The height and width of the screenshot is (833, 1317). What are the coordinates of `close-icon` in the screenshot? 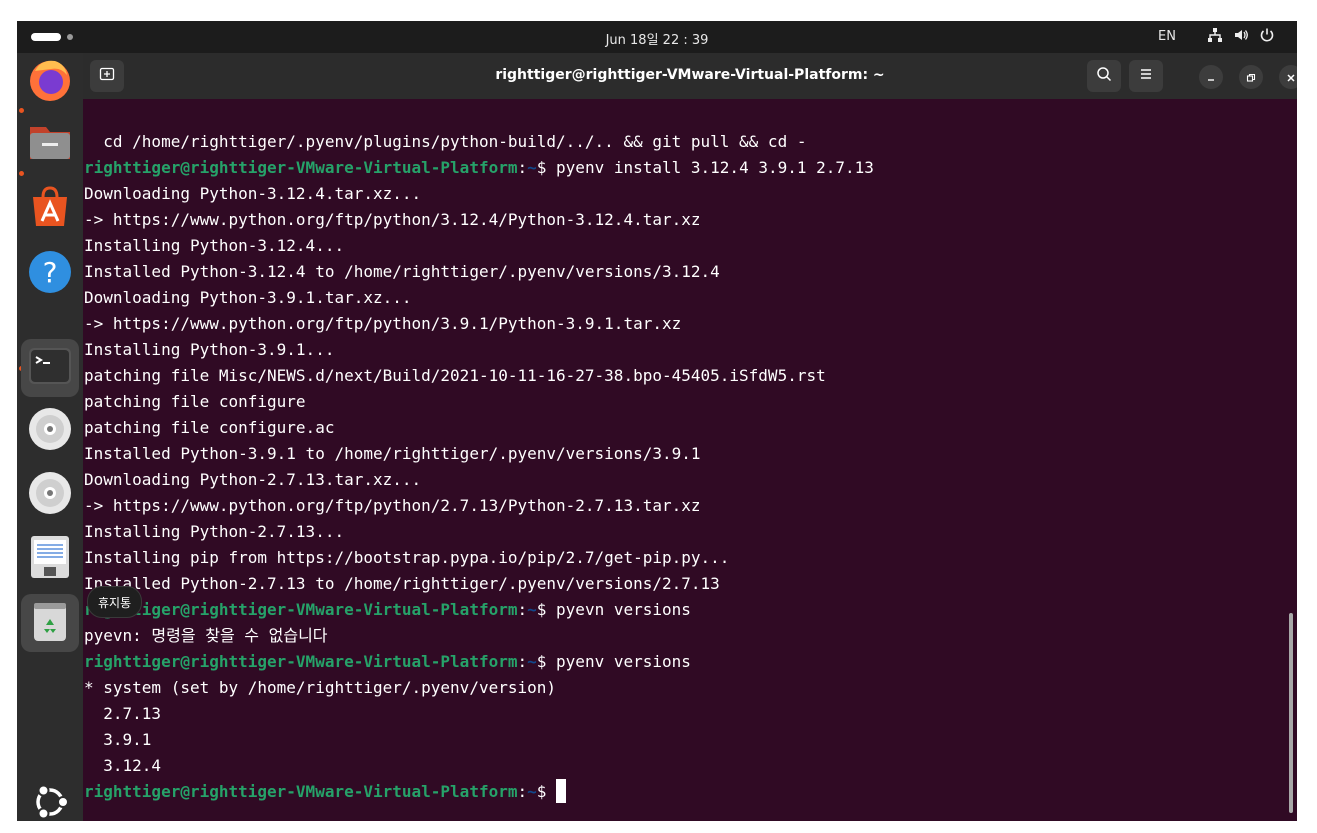 It's located at (1291, 77).